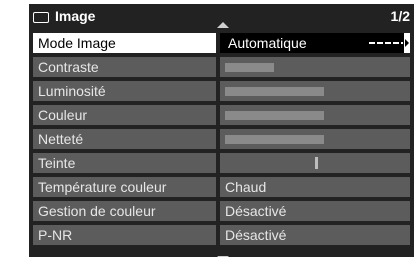 The width and height of the screenshot is (414, 261). Describe the element at coordinates (315, 187) in the screenshot. I see `menu-item-value: Chaud` at that location.